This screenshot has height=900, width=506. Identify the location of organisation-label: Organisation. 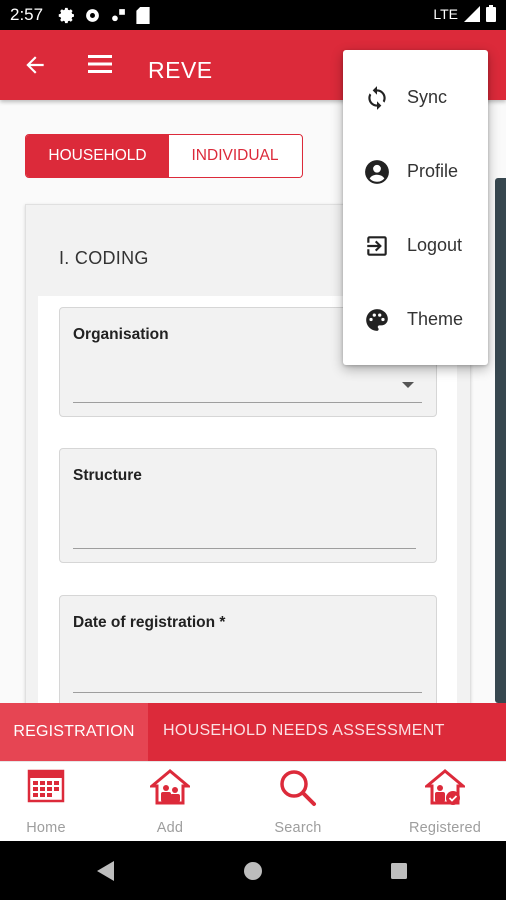
(121, 334).